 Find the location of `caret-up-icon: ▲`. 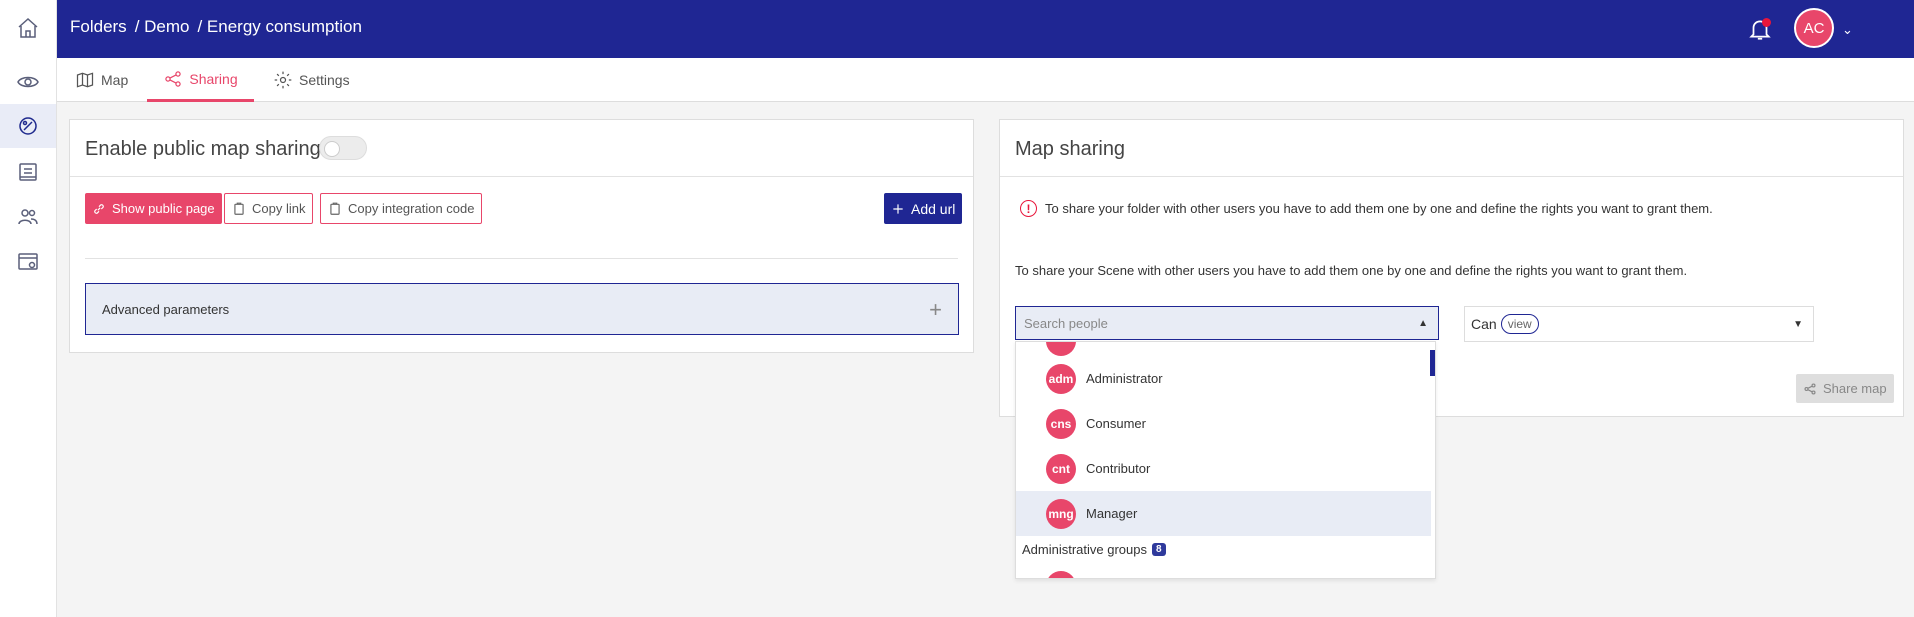

caret-up-icon: ▲ is located at coordinates (1423, 323).